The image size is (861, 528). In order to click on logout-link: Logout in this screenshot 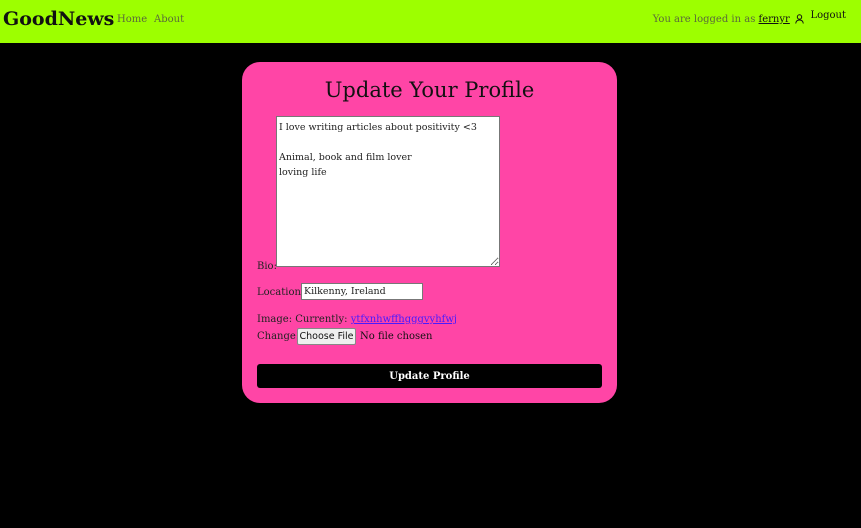, I will do `click(828, 15)`.